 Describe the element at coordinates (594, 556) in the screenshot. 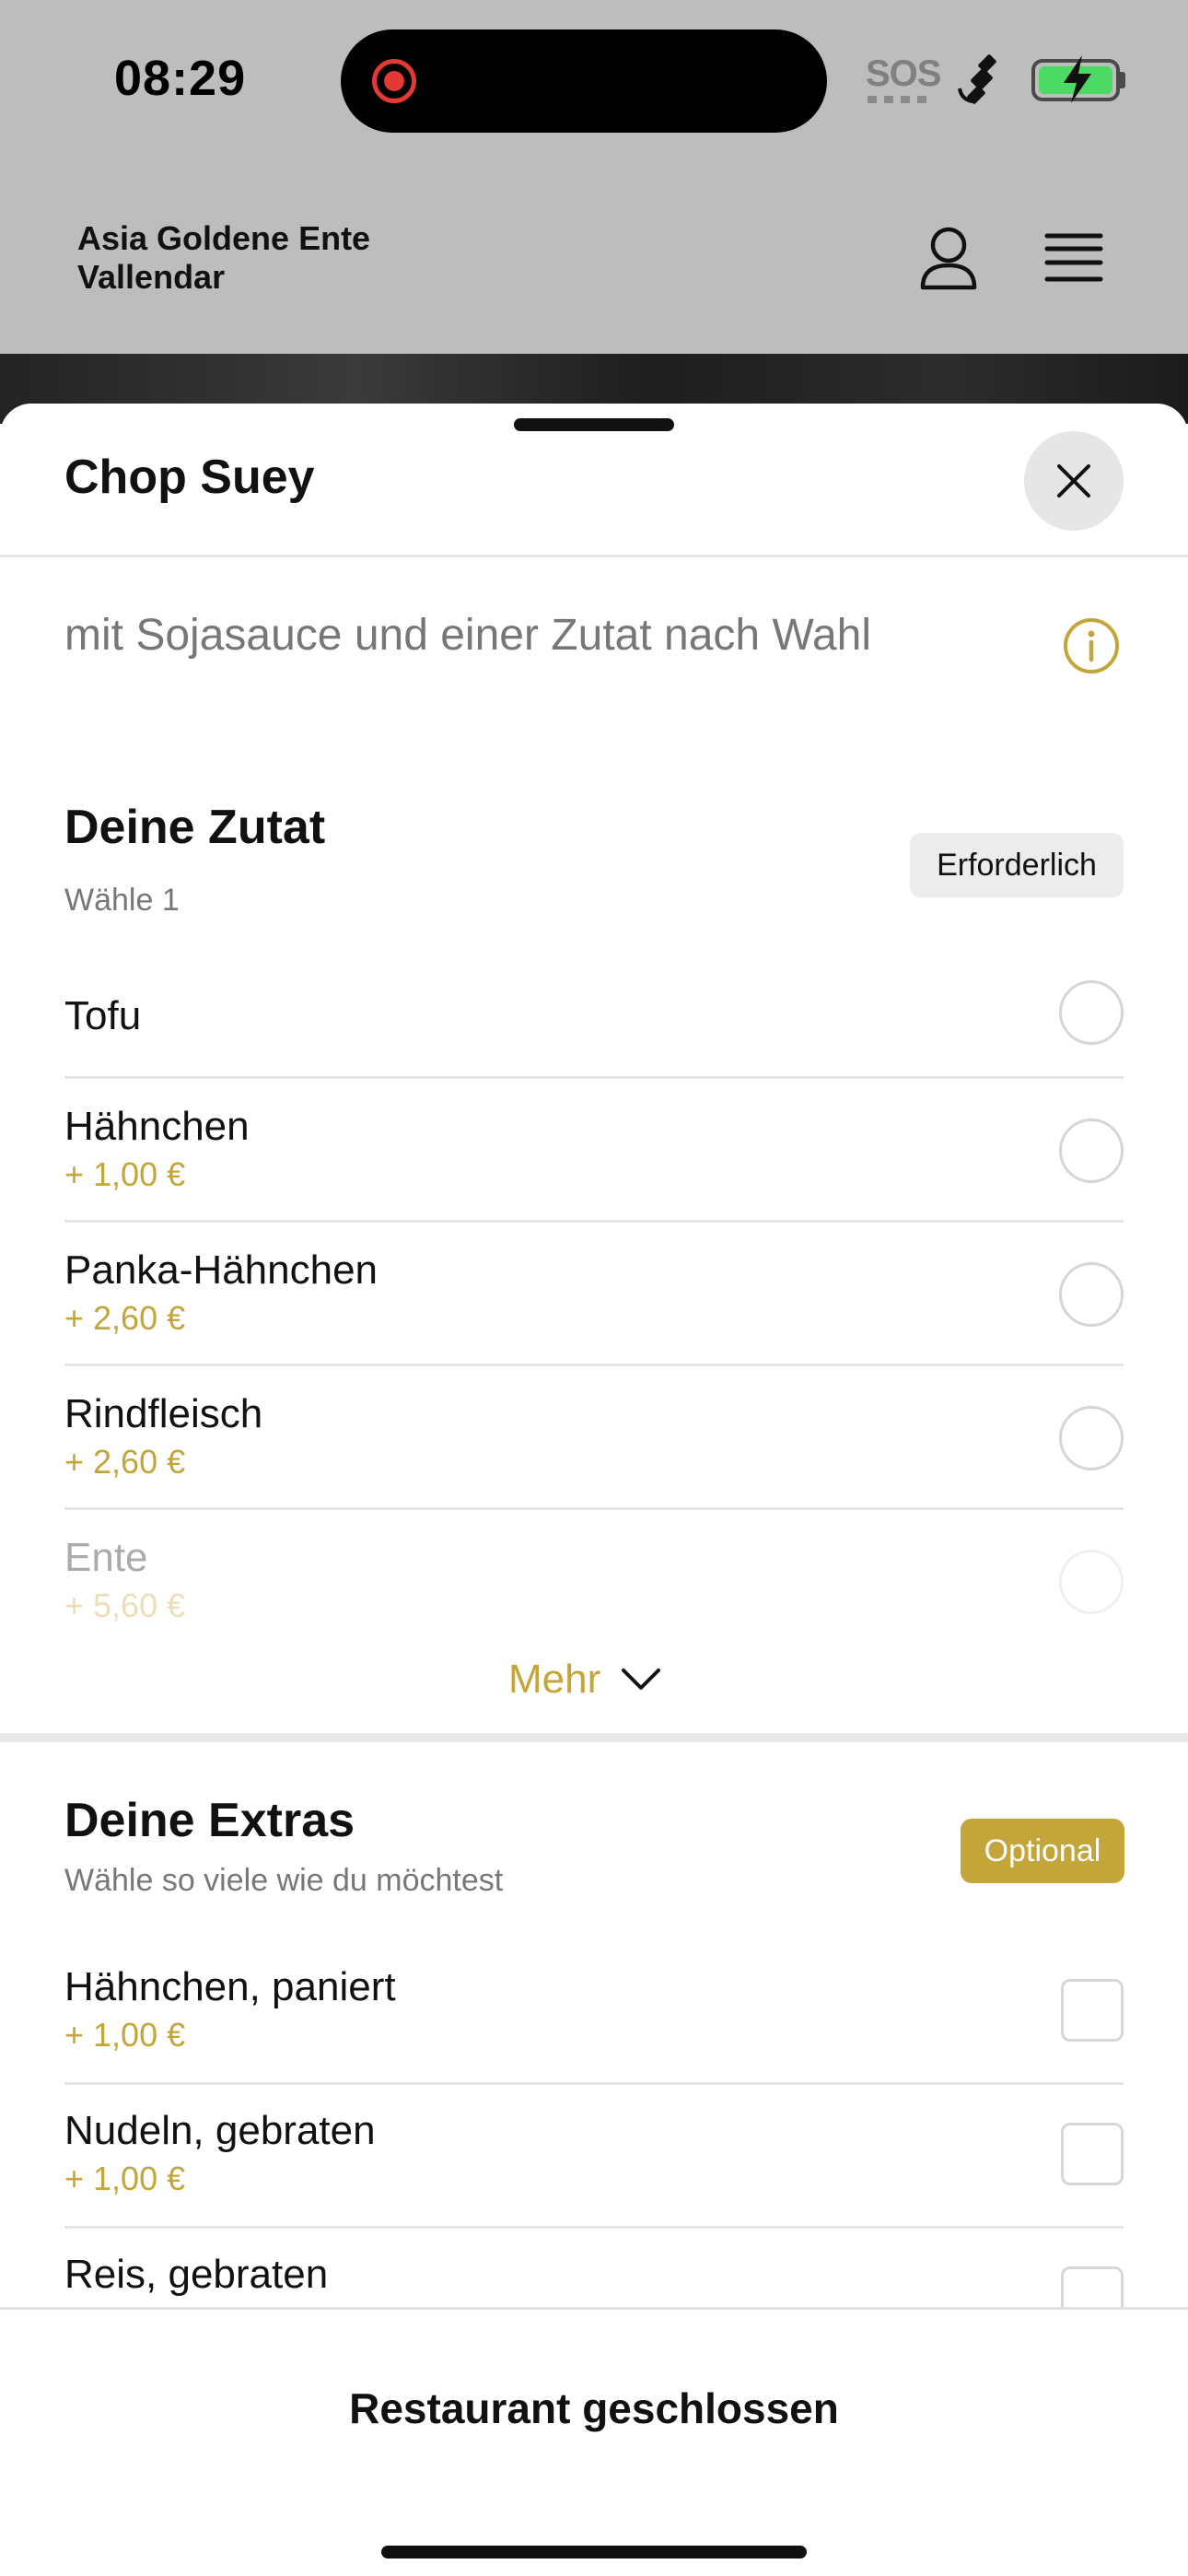

I see `divider` at that location.